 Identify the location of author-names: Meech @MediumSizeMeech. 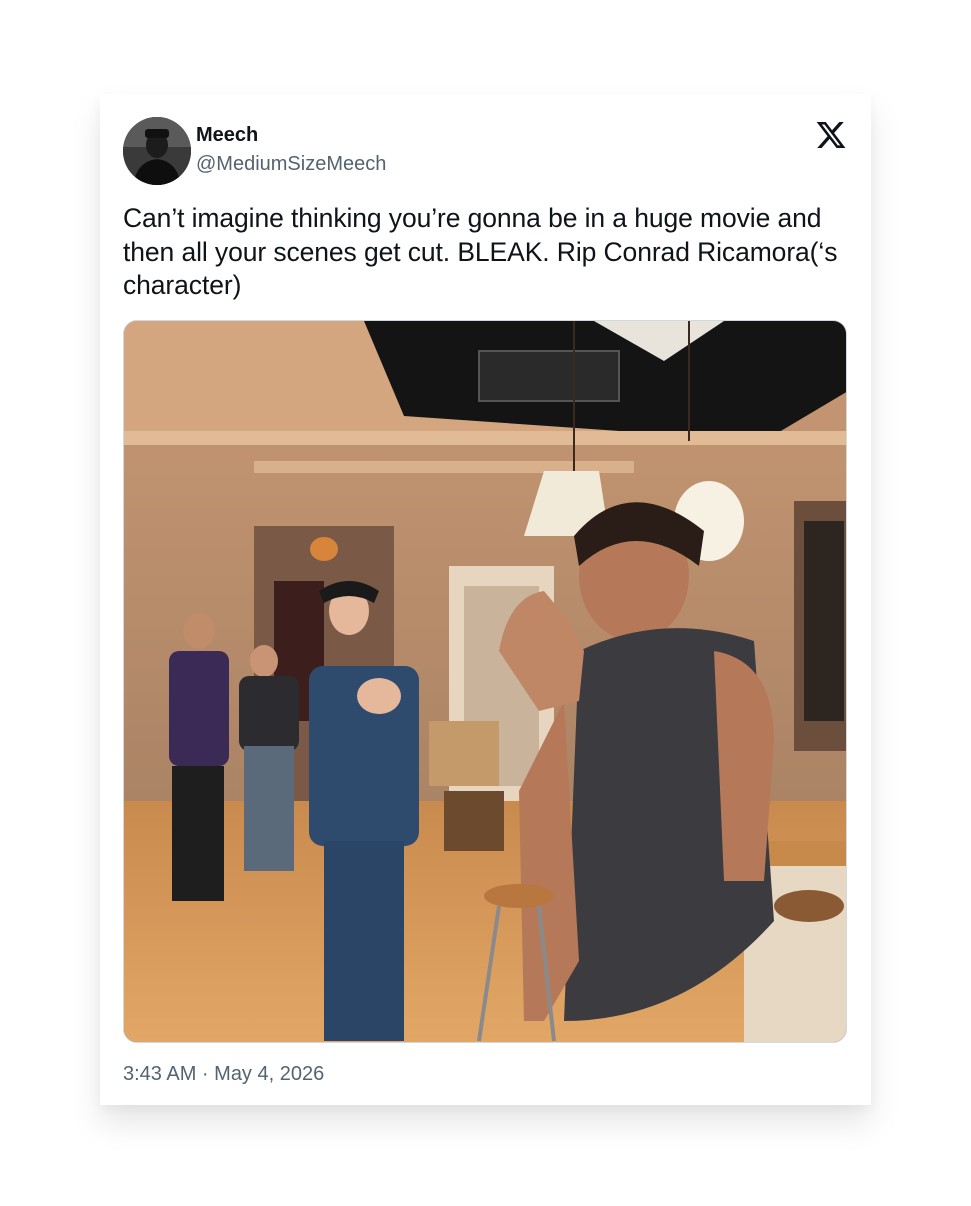
(291, 150).